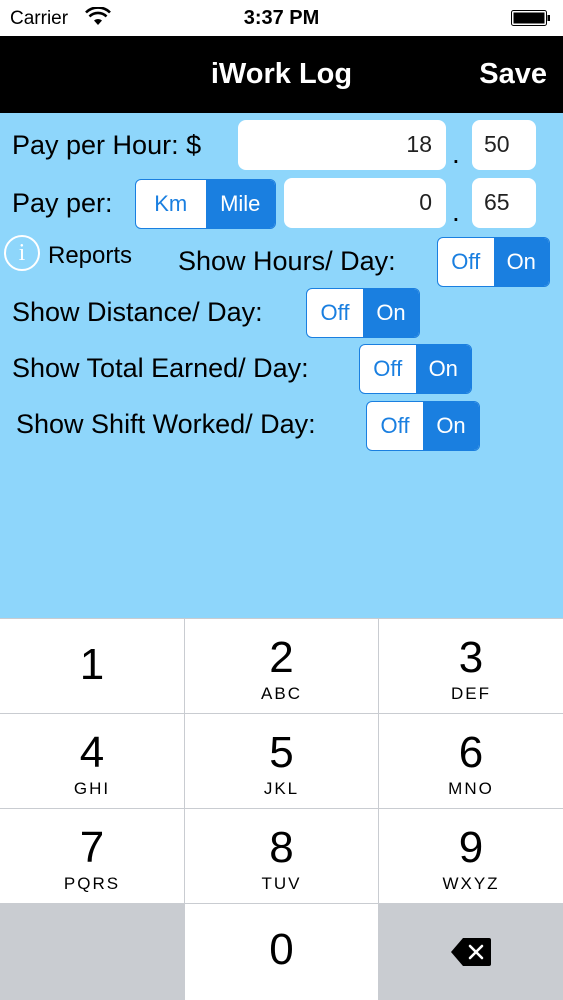  I want to click on key-7: 7 PQRS, so click(92, 856).